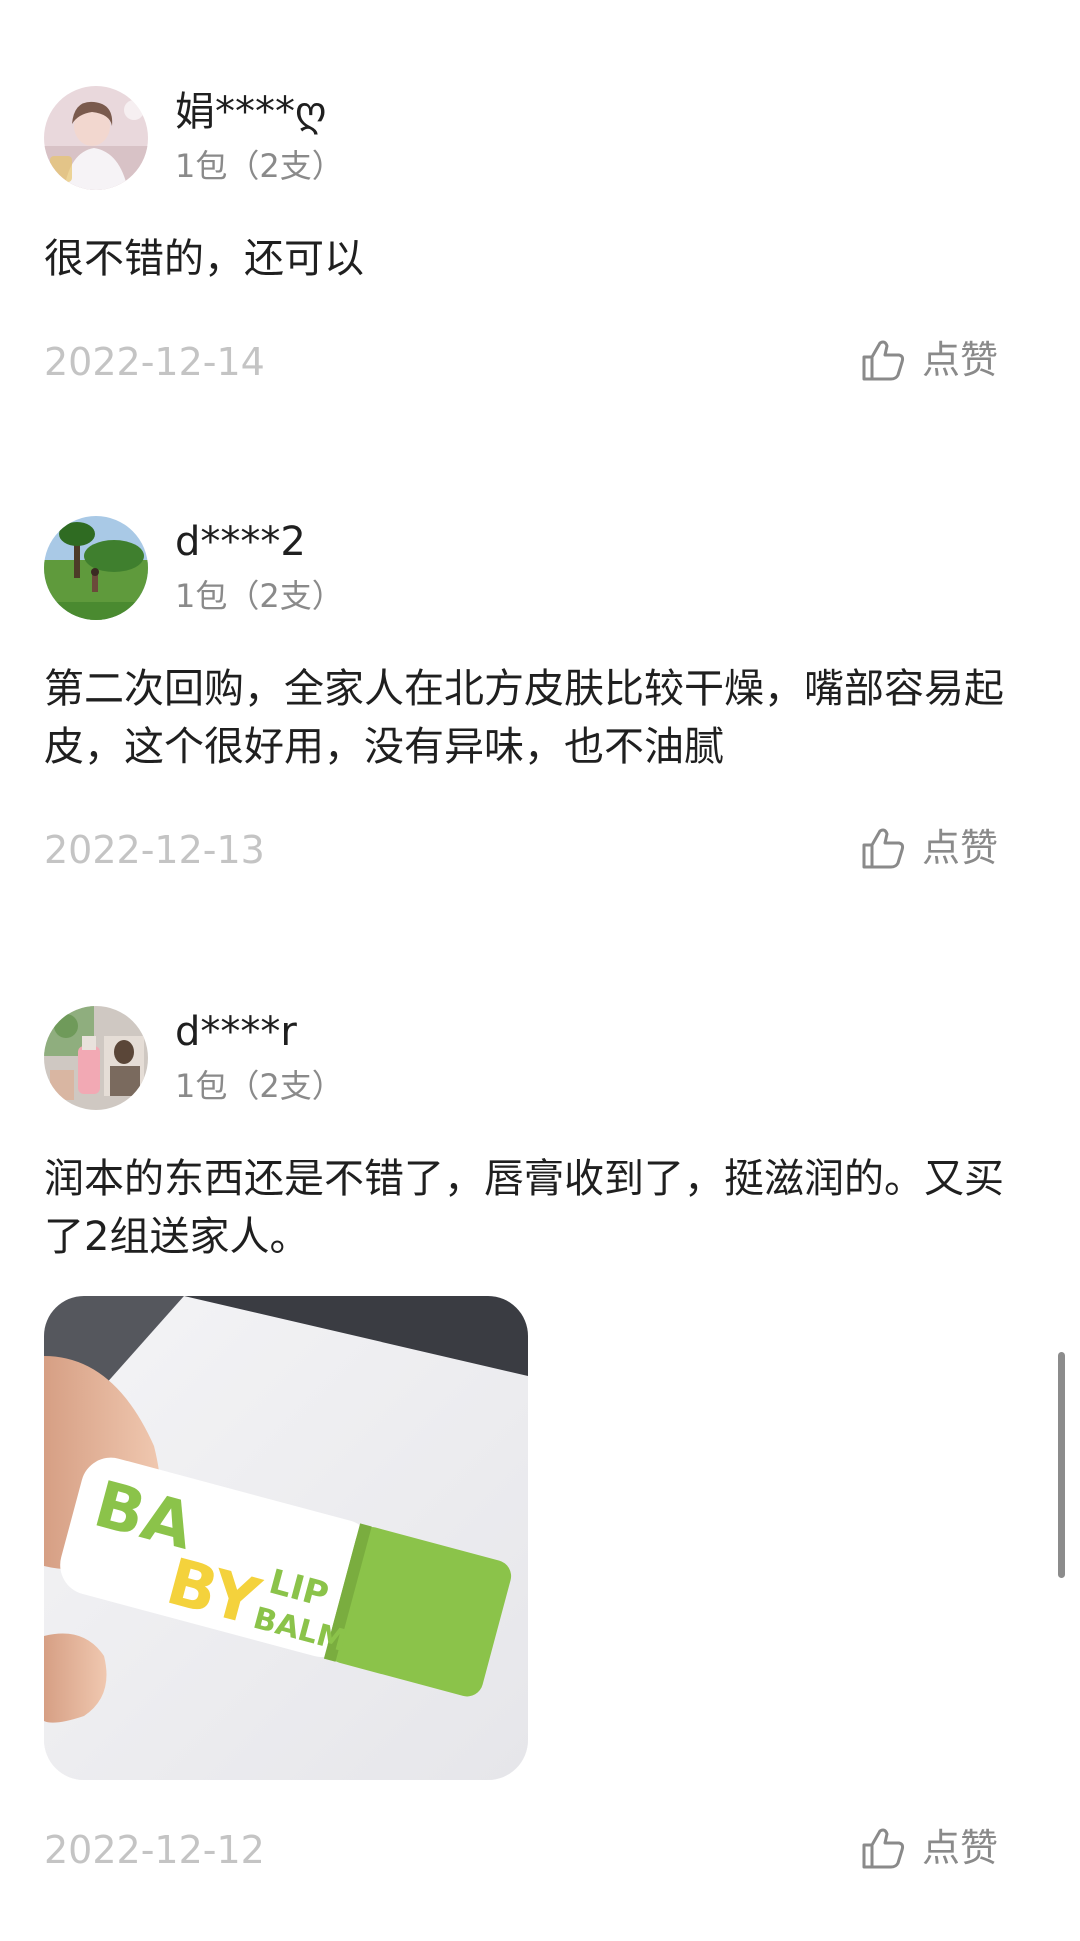 This screenshot has width=1080, height=1941. What do you see at coordinates (1061, 1465) in the screenshot?
I see `scrollbar` at bounding box center [1061, 1465].